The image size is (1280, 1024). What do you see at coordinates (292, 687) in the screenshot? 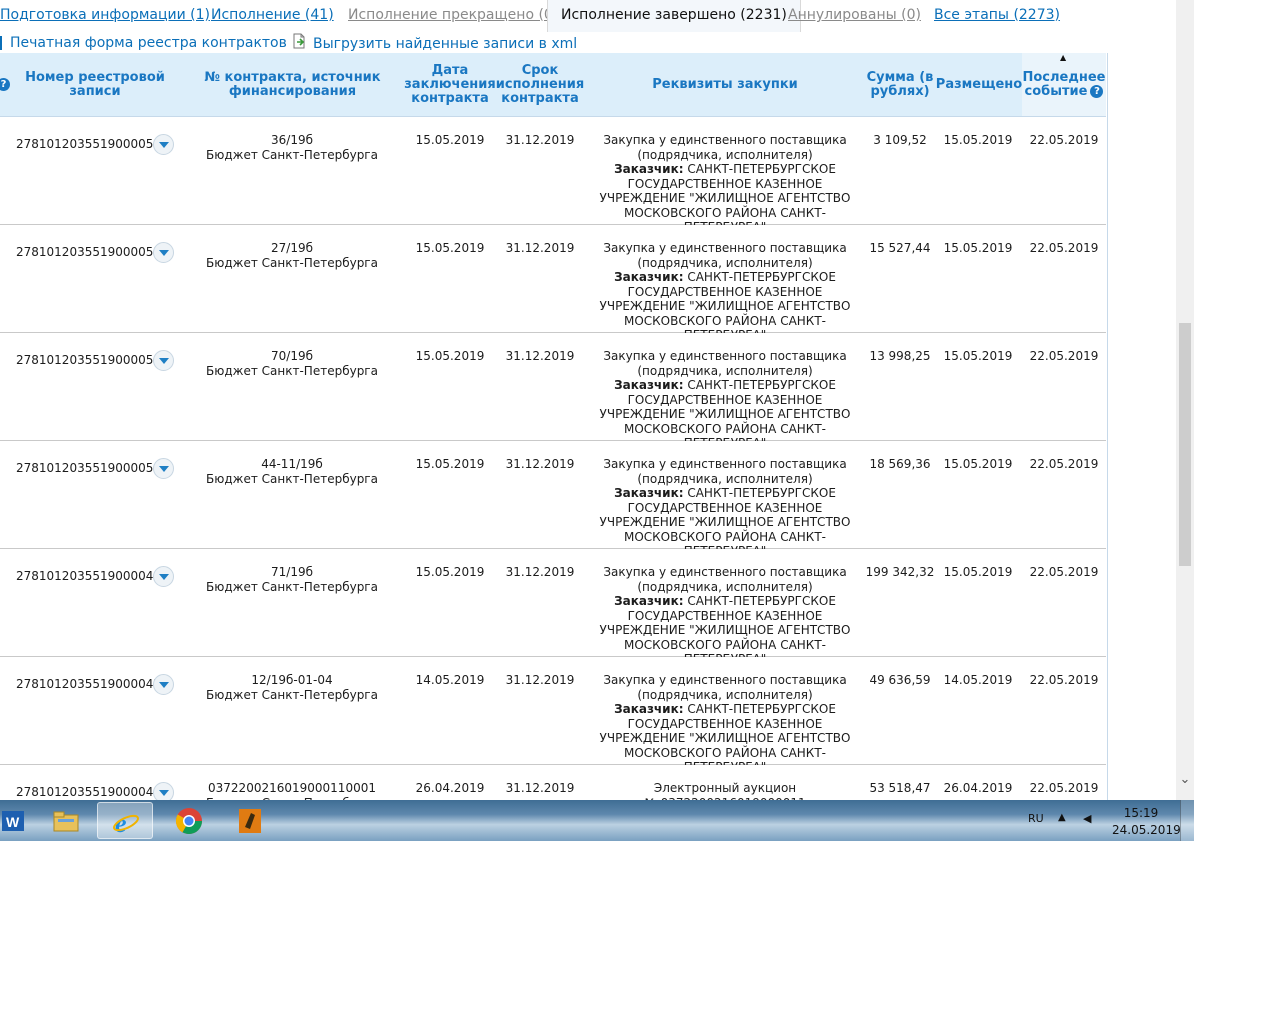
I see `contract-cell: 12/19б-01-04 Бюджет Санкт-Петербурга` at bounding box center [292, 687].